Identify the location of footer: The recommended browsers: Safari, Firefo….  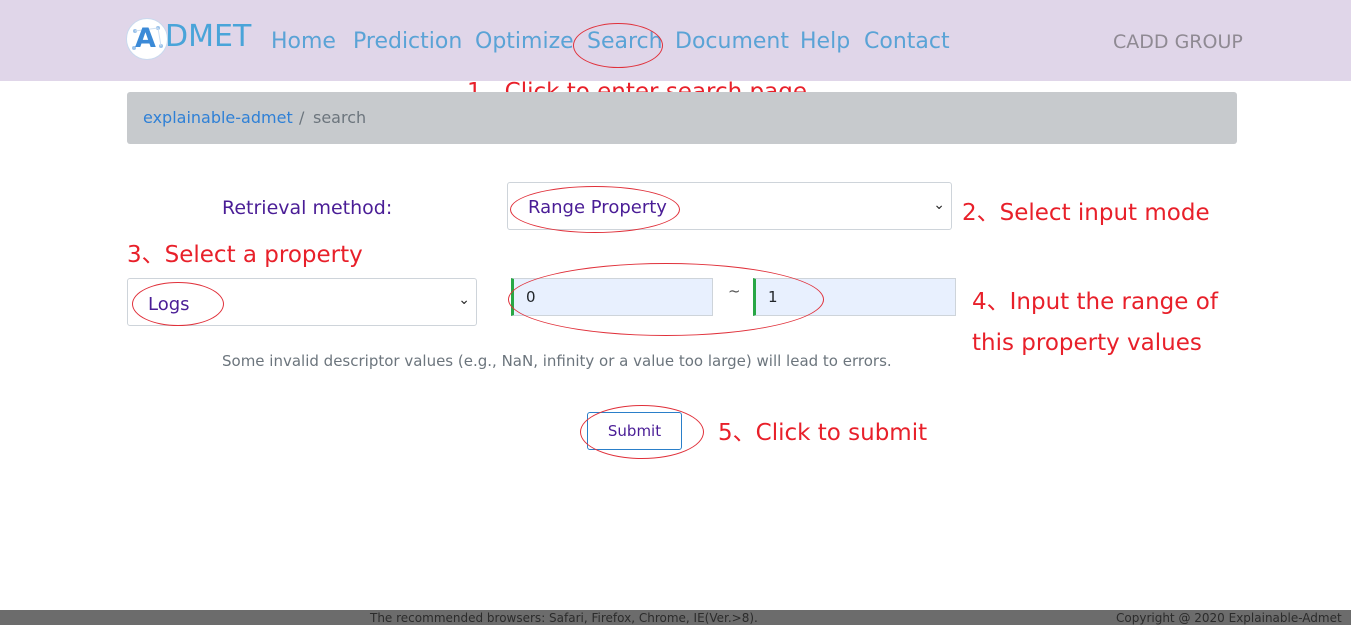
(675, 617).